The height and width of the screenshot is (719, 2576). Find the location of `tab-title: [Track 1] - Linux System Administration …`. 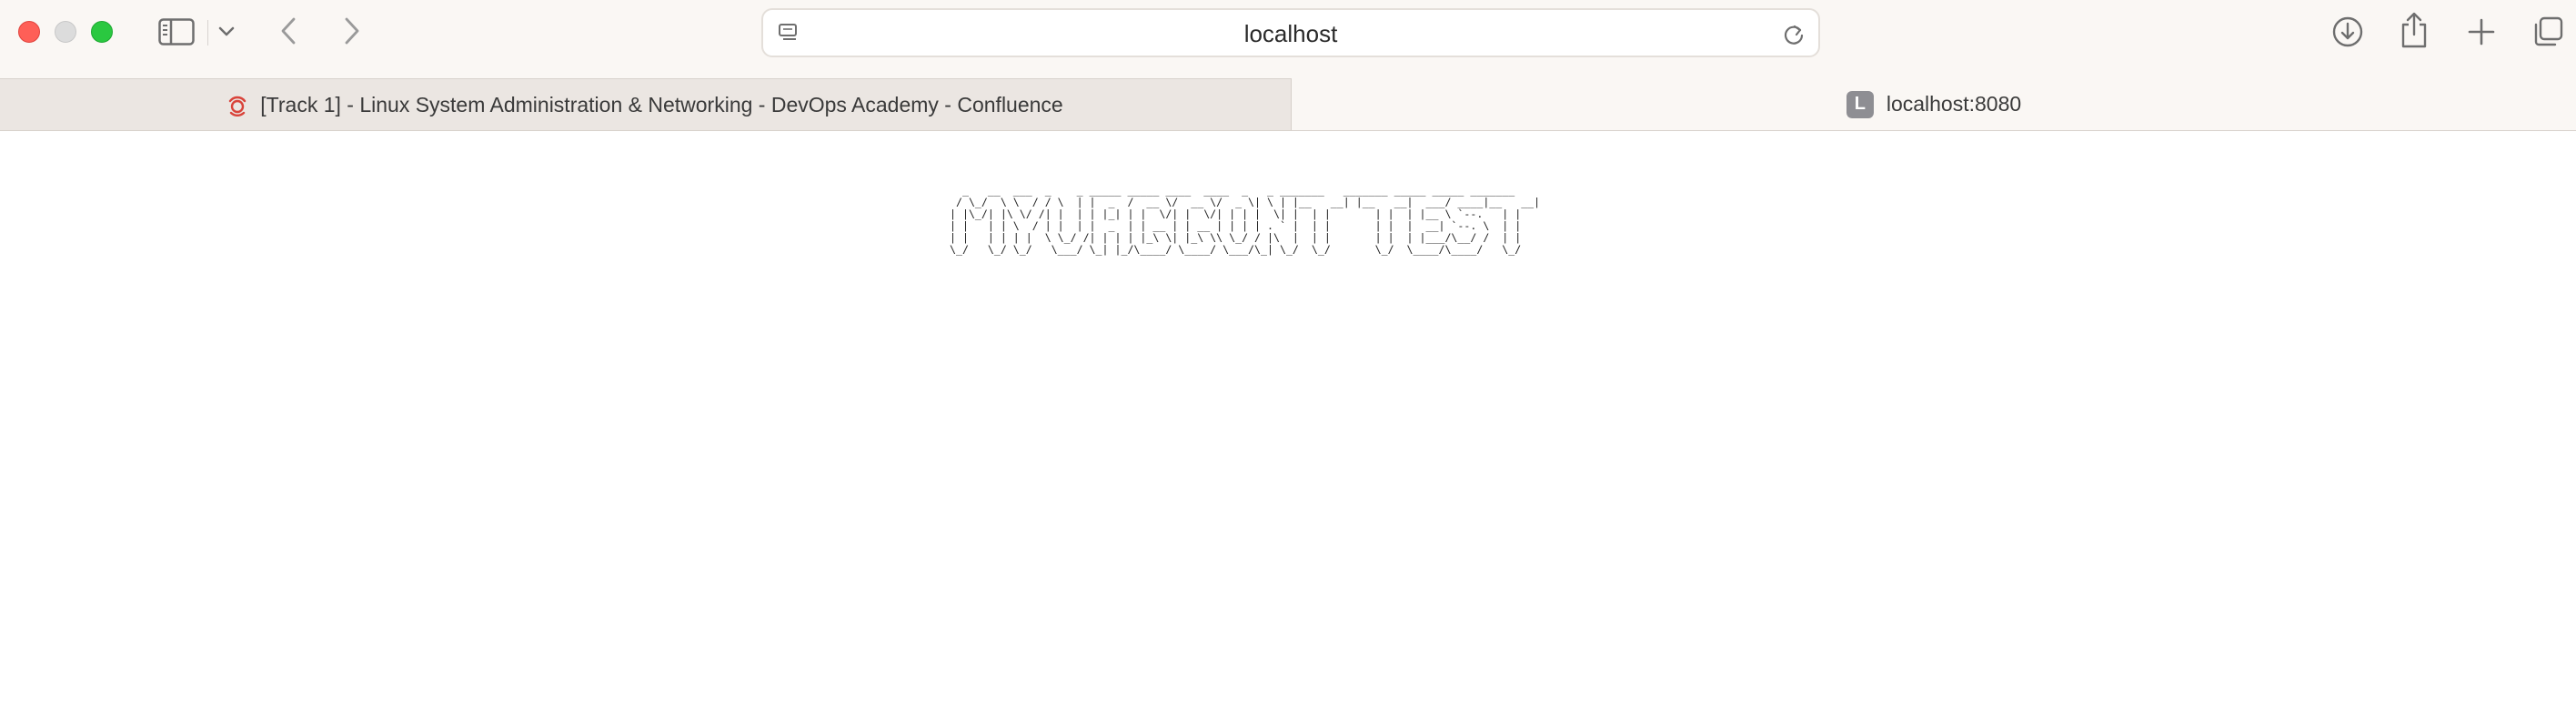

tab-title: [Track 1] - Linux System Administration … is located at coordinates (661, 104).